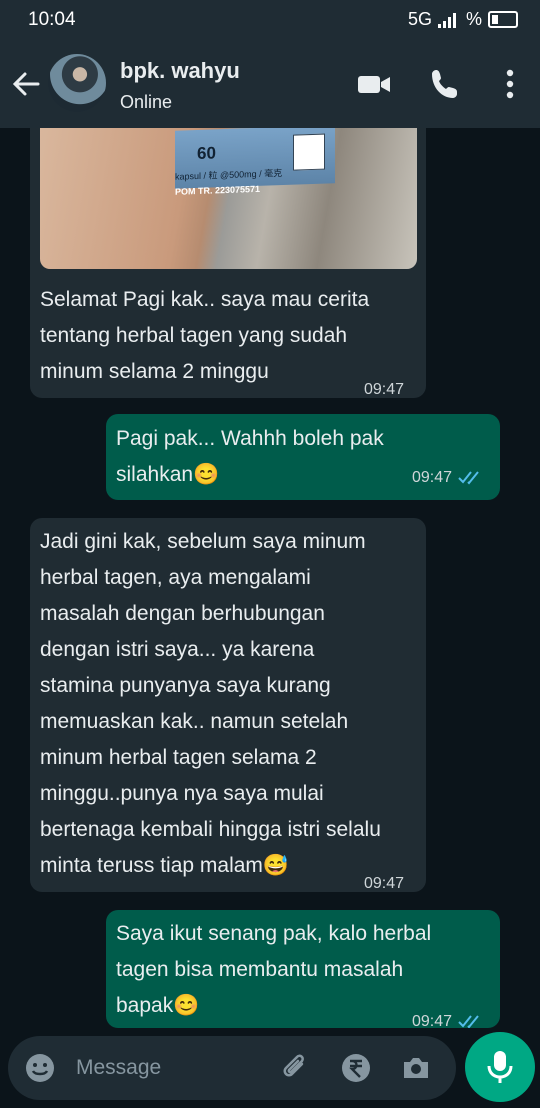  What do you see at coordinates (296, 1068) in the screenshot?
I see `paperclip-icon` at bounding box center [296, 1068].